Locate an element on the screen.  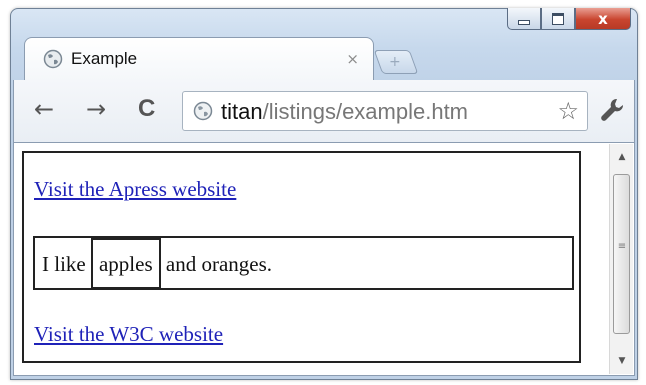
maximize-button is located at coordinates (558, 19).